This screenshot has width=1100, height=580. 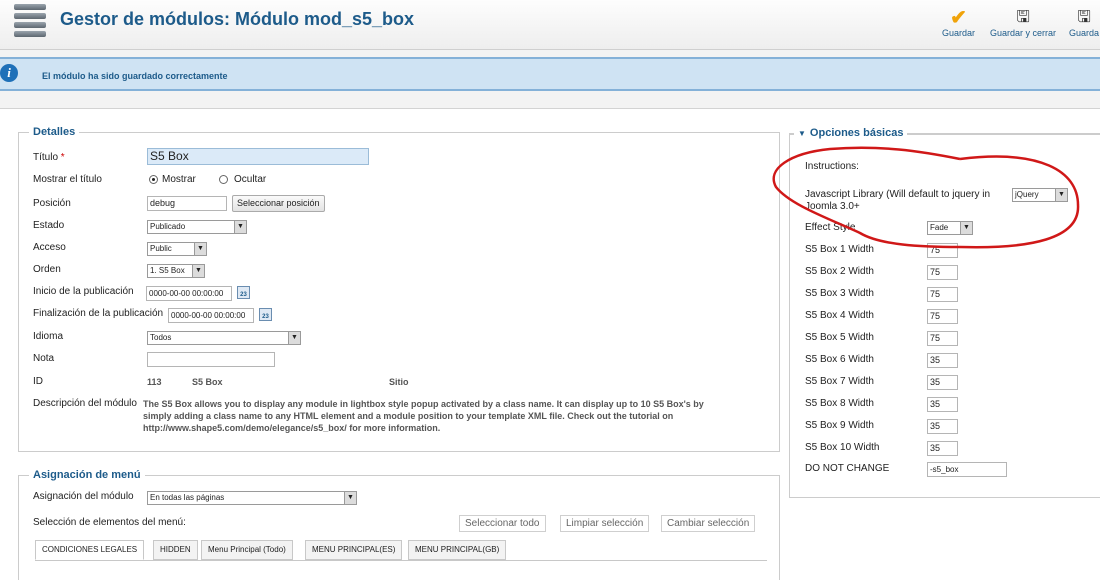 I want to click on title-label-text: Título, so click(x=46, y=157).